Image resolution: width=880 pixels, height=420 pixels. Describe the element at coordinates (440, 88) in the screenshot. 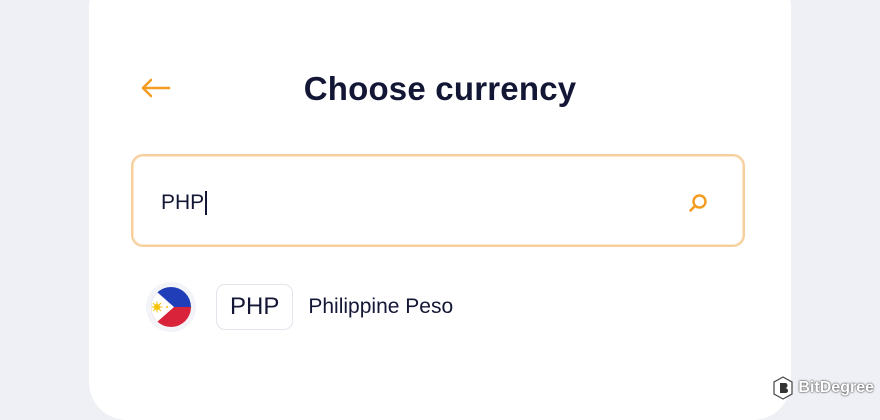

I see `page-title: Choose currency` at that location.